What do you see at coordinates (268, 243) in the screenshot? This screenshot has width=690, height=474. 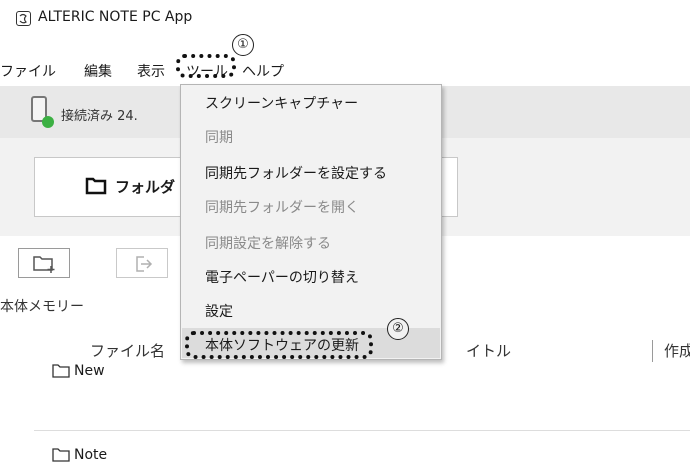 I see `menu-item-clear-sync-settings: 同期設定を解除する` at bounding box center [268, 243].